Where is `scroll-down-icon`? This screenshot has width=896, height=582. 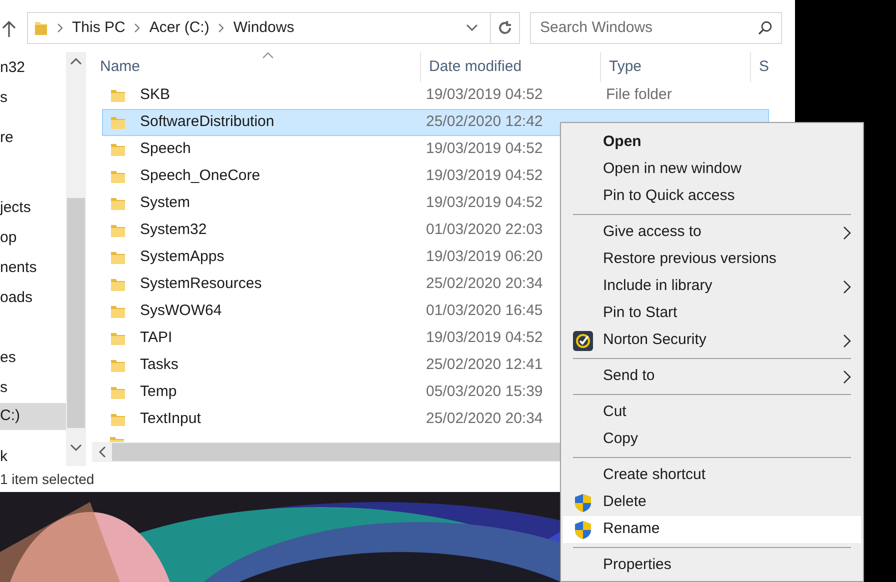 scroll-down-icon is located at coordinates (76, 448).